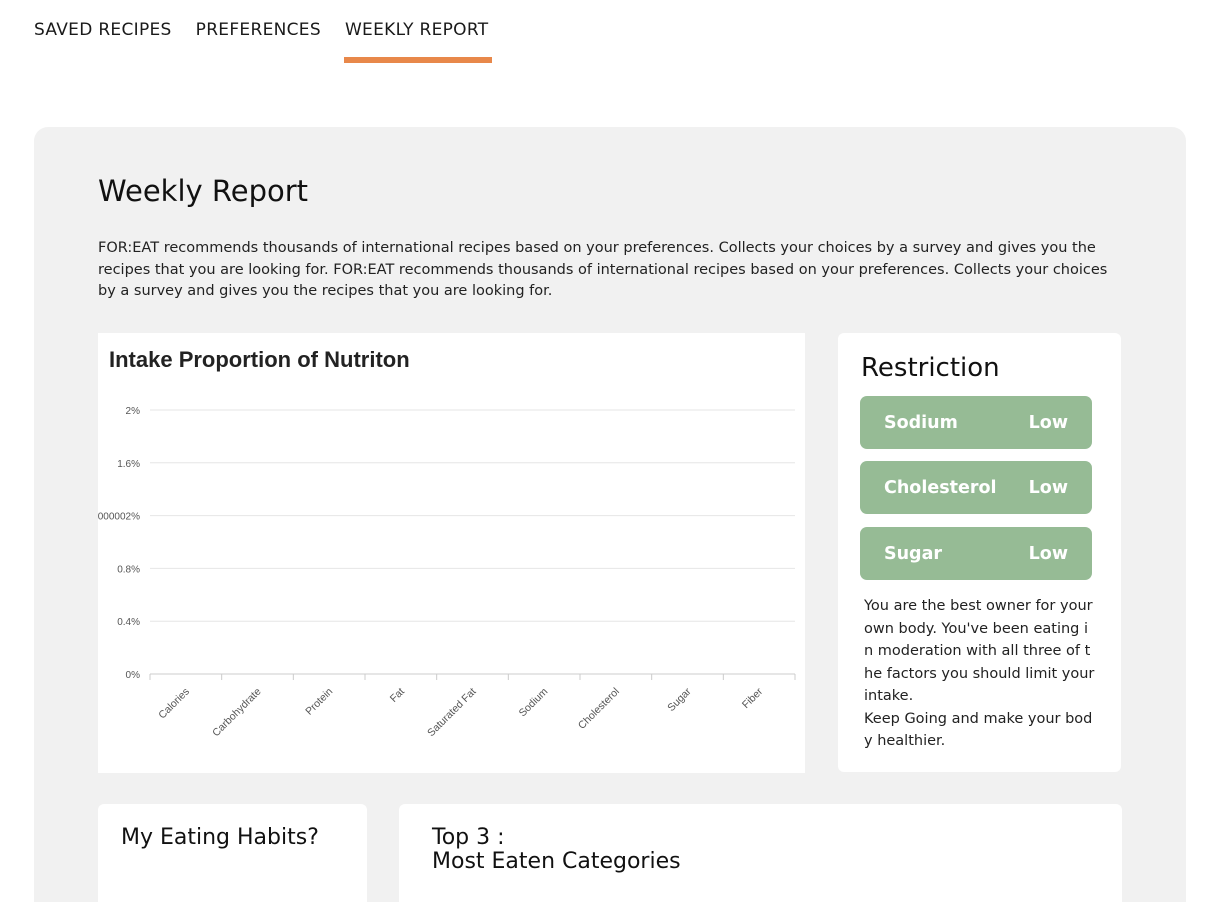  I want to click on top3-card: Top 3 : Most Eaten Categories, so click(760, 853).